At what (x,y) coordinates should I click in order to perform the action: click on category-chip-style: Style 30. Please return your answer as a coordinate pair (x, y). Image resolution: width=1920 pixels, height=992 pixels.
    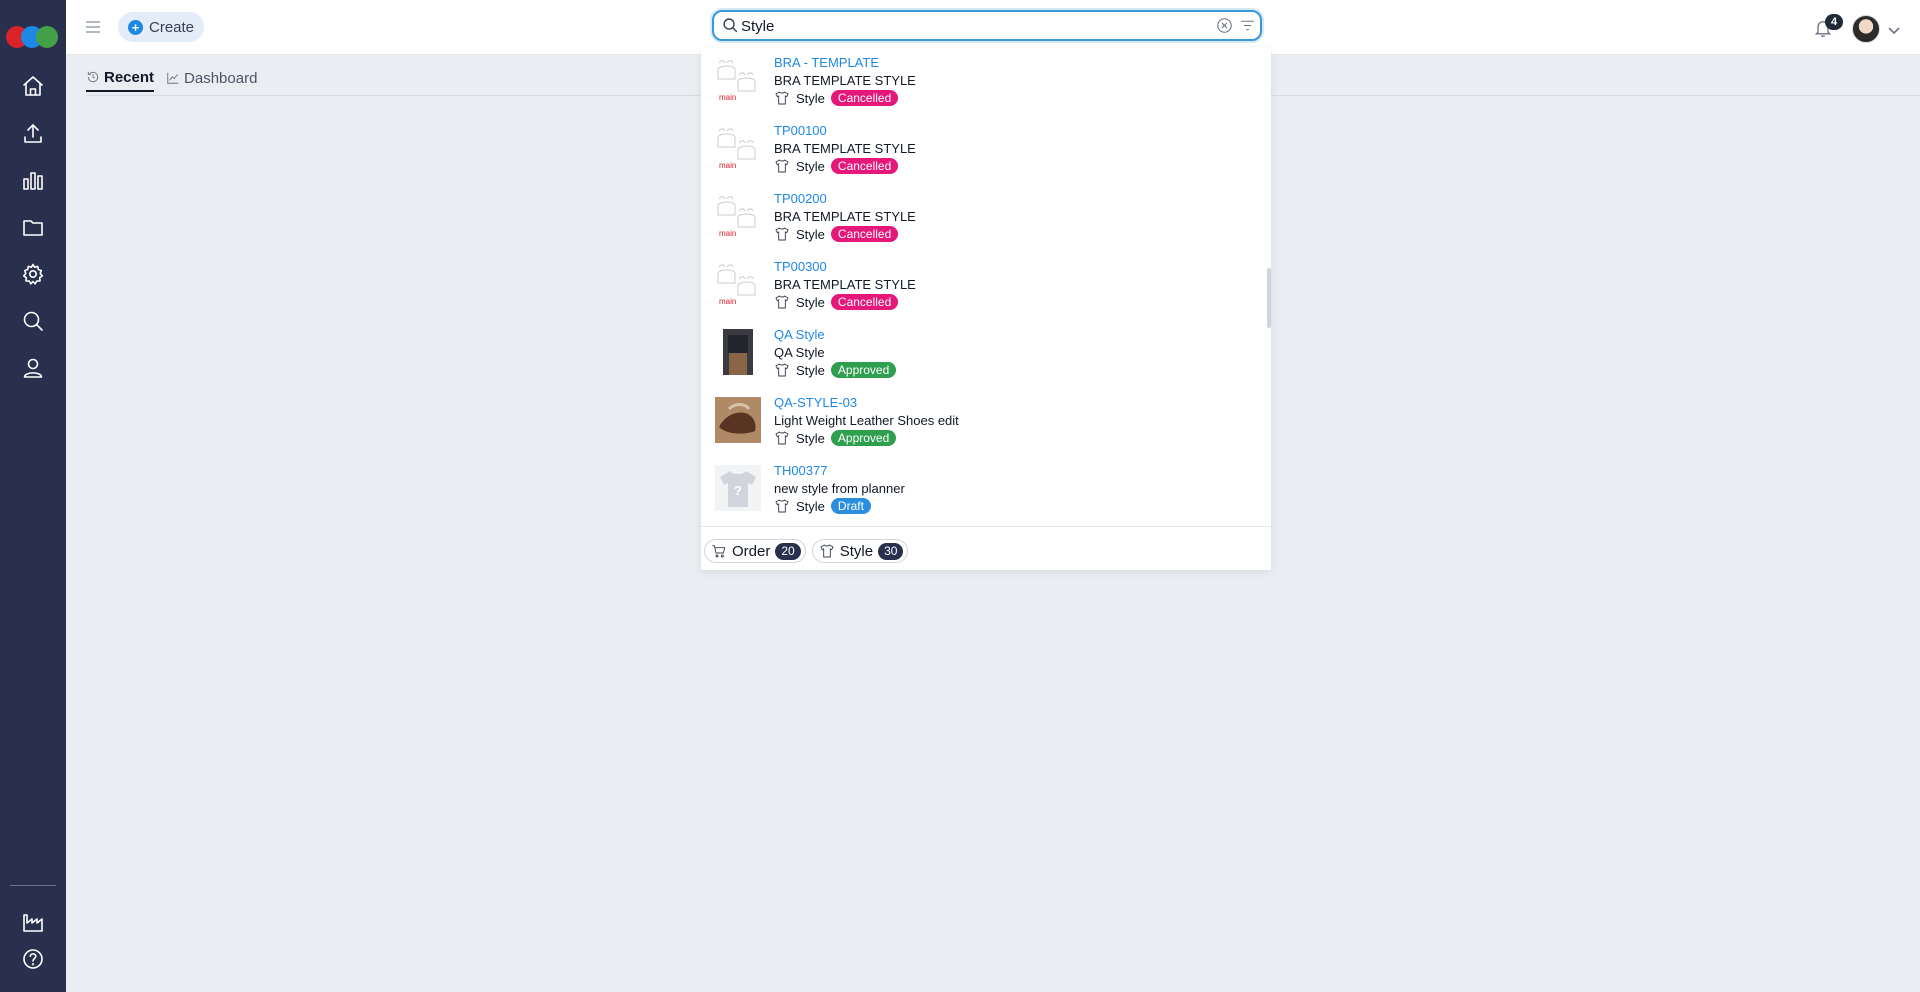
    Looking at the image, I should click on (860, 551).